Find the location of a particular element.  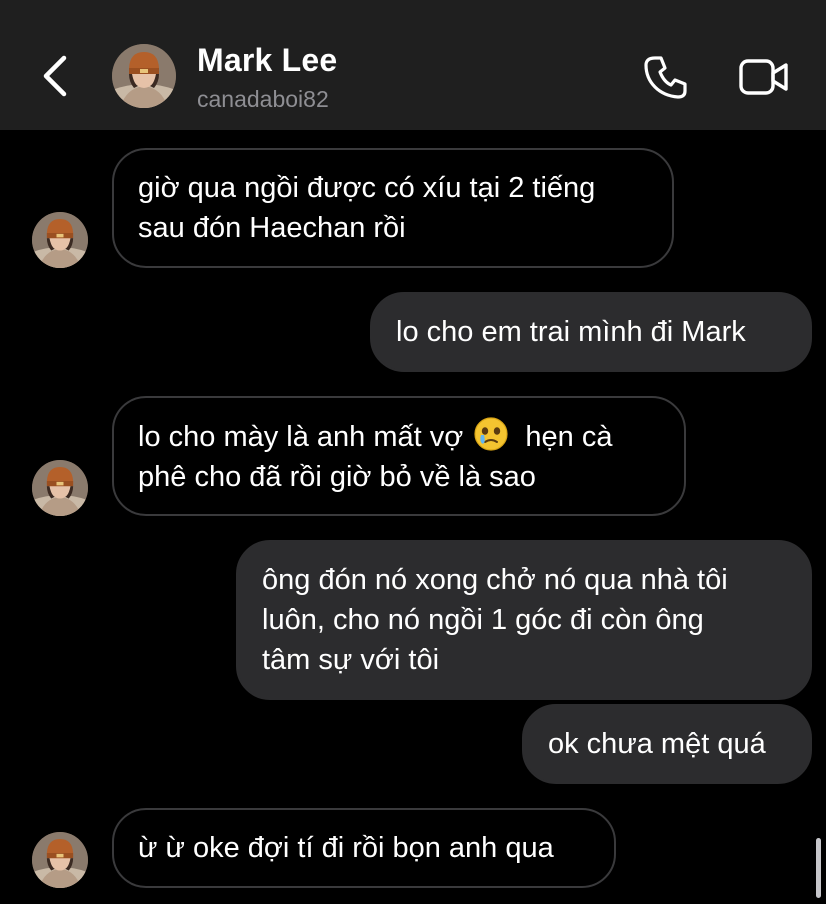

message-bubble-outgoing: ok chưa mệt quá is located at coordinates (667, 744).